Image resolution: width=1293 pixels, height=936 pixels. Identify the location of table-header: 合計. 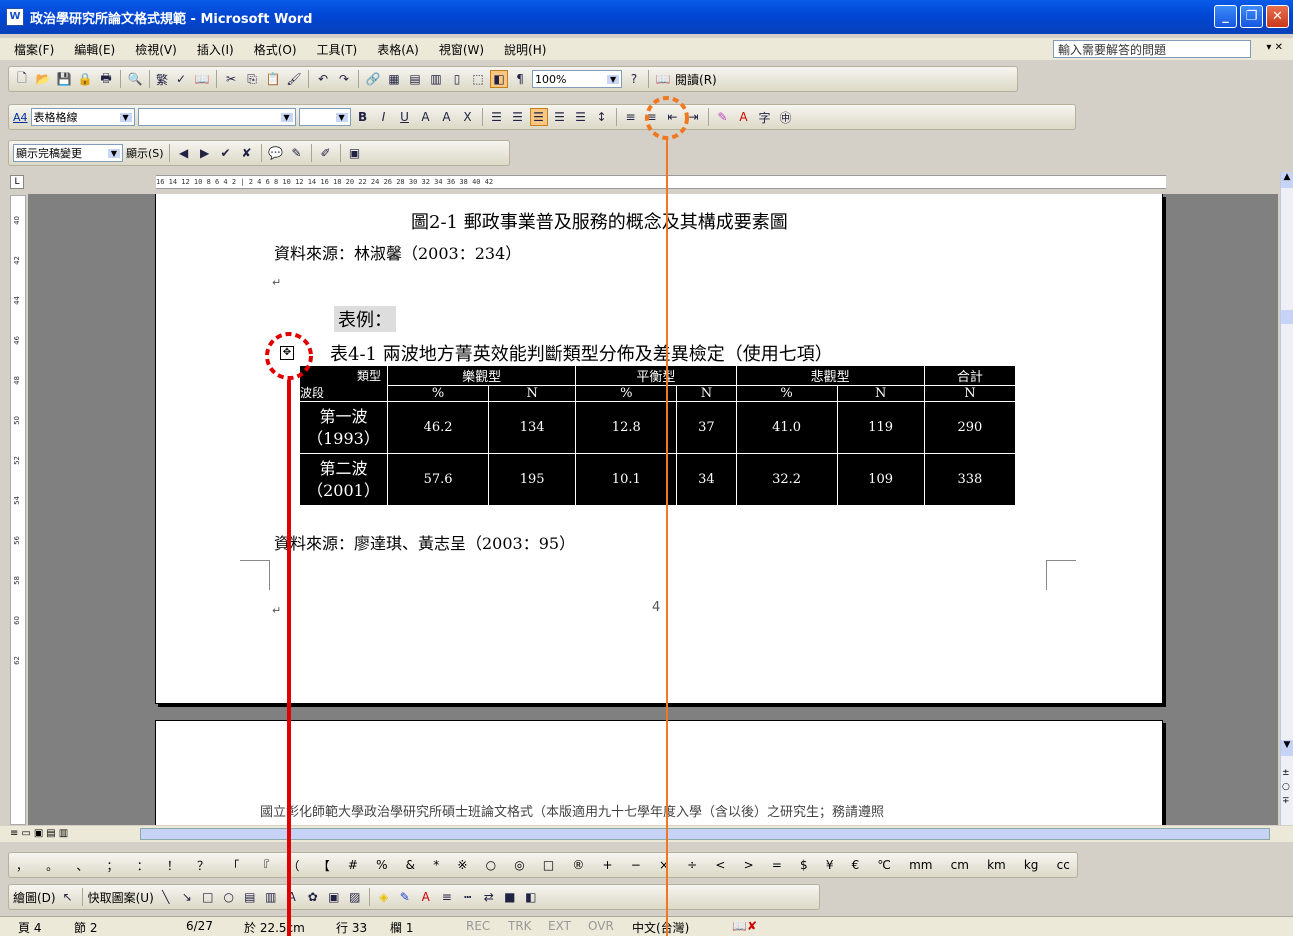
(970, 375).